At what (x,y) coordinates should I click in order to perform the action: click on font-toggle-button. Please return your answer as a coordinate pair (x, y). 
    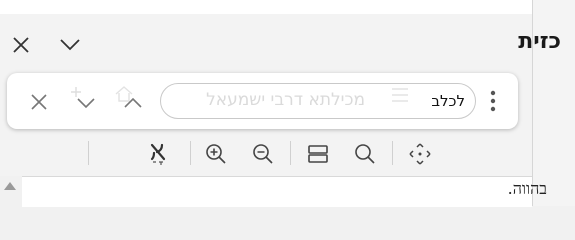
    Looking at the image, I should click on (158, 154).